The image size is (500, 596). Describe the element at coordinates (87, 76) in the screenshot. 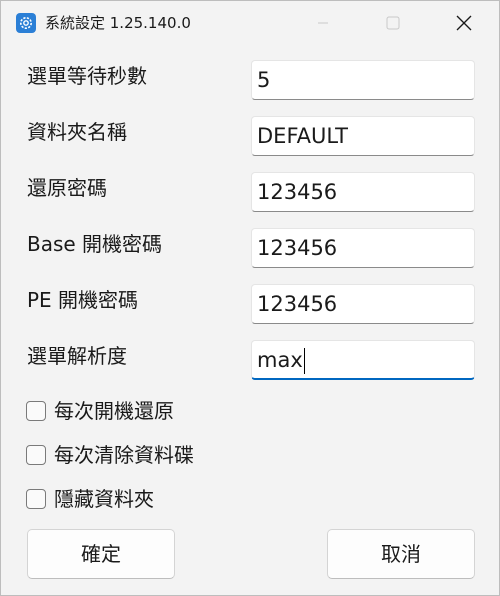

I see `menu-wait-seconds-label: 選單等待秒數` at that location.